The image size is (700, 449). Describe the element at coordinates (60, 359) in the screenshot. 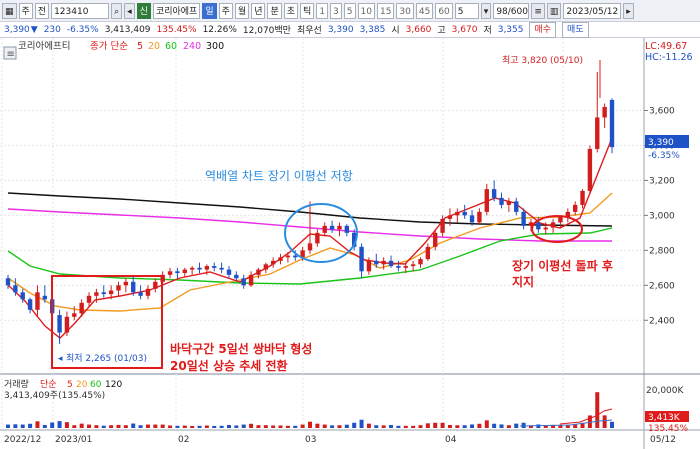

I see `low-arrow-icon: ◂` at that location.